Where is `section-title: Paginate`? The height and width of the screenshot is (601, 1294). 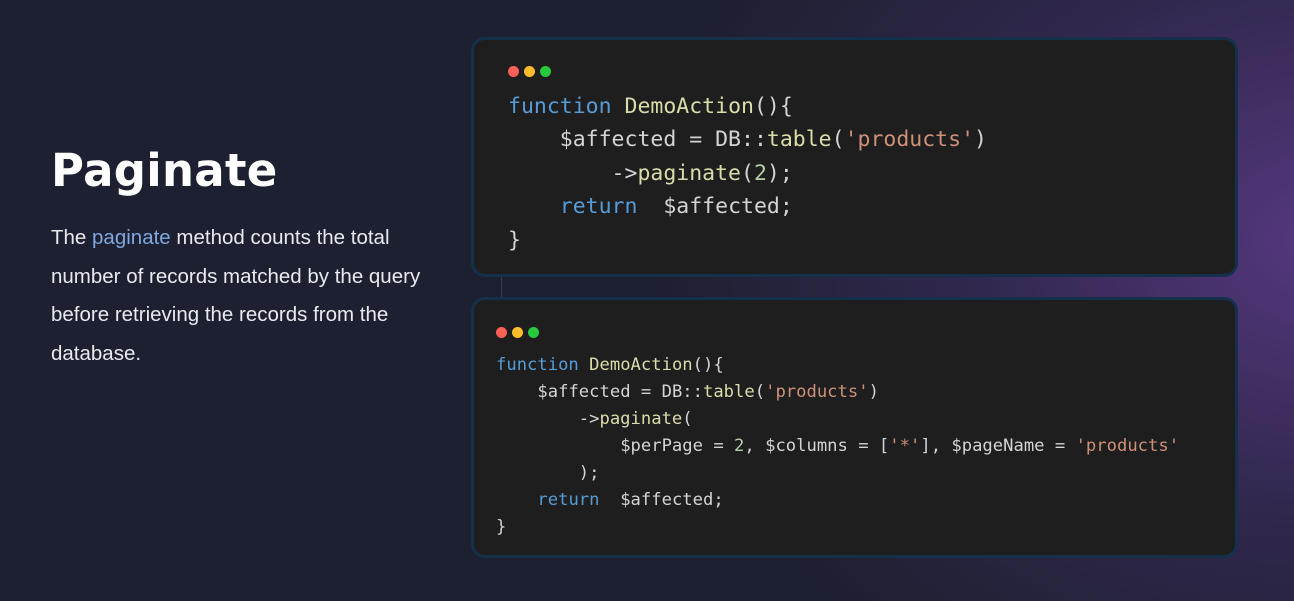
section-title: Paginate is located at coordinates (164, 170).